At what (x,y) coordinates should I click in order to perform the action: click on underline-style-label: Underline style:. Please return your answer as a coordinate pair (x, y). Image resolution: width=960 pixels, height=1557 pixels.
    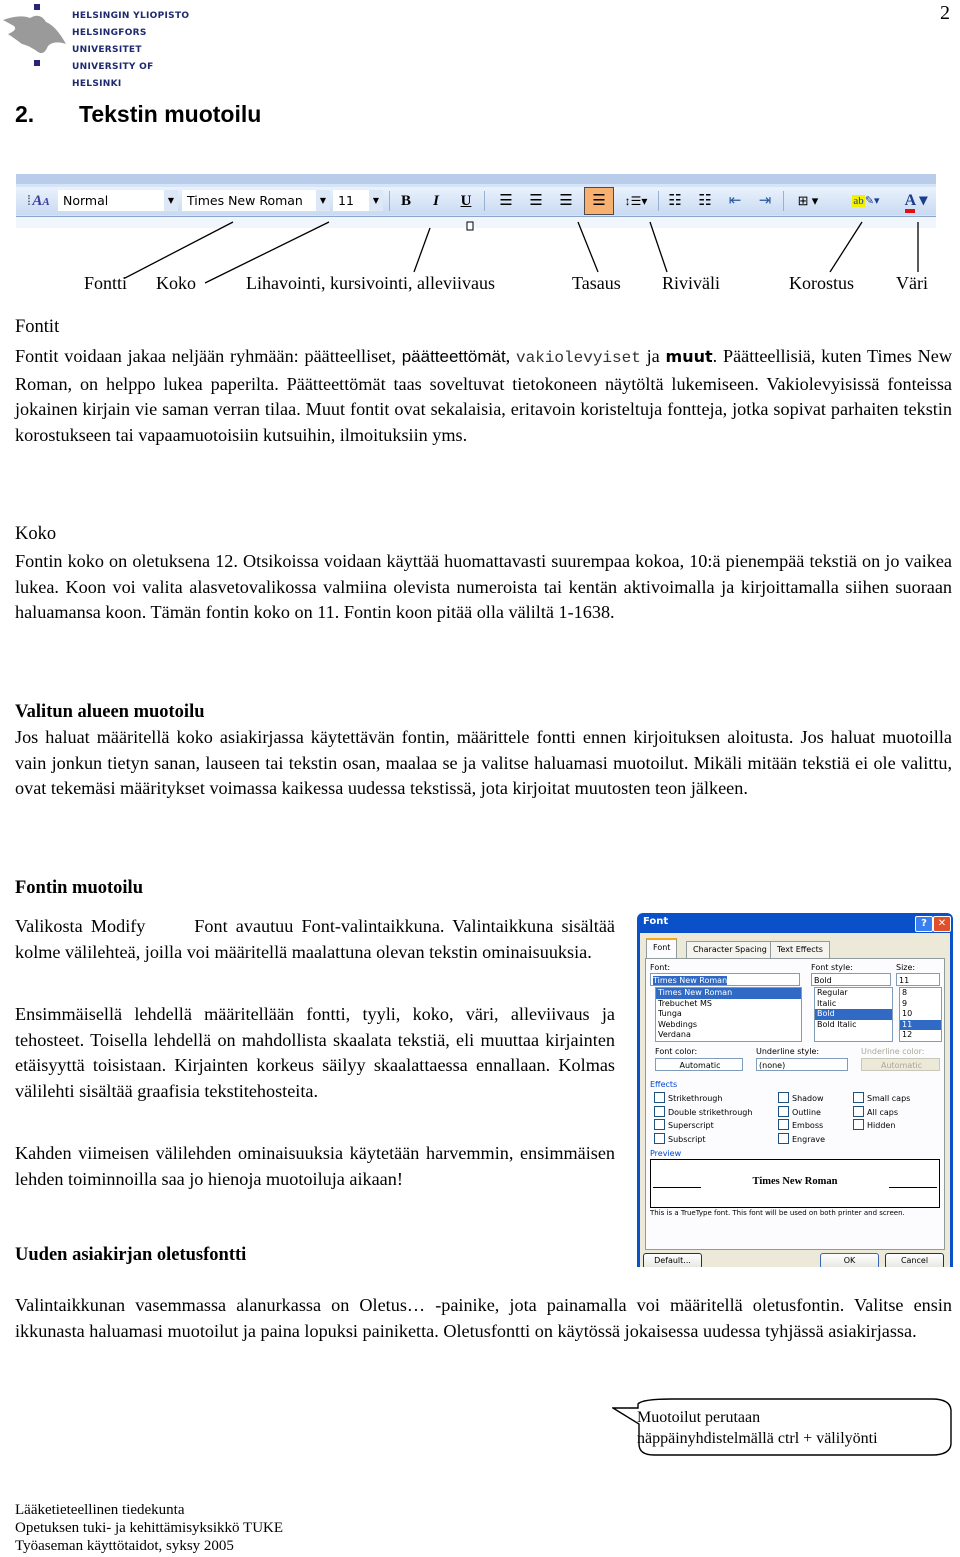
    Looking at the image, I should click on (788, 1051).